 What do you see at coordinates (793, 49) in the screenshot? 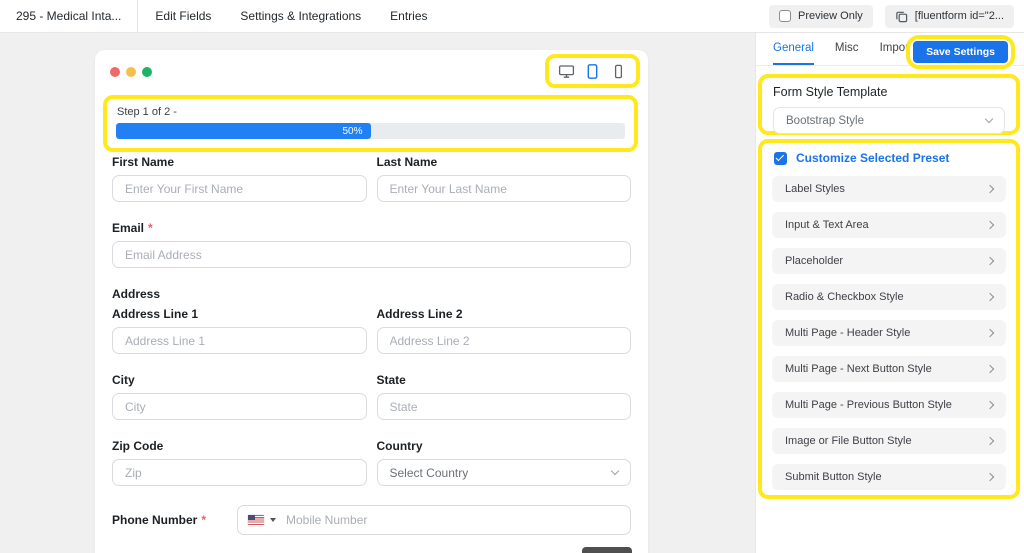
I see `panel-tab-general: General` at bounding box center [793, 49].